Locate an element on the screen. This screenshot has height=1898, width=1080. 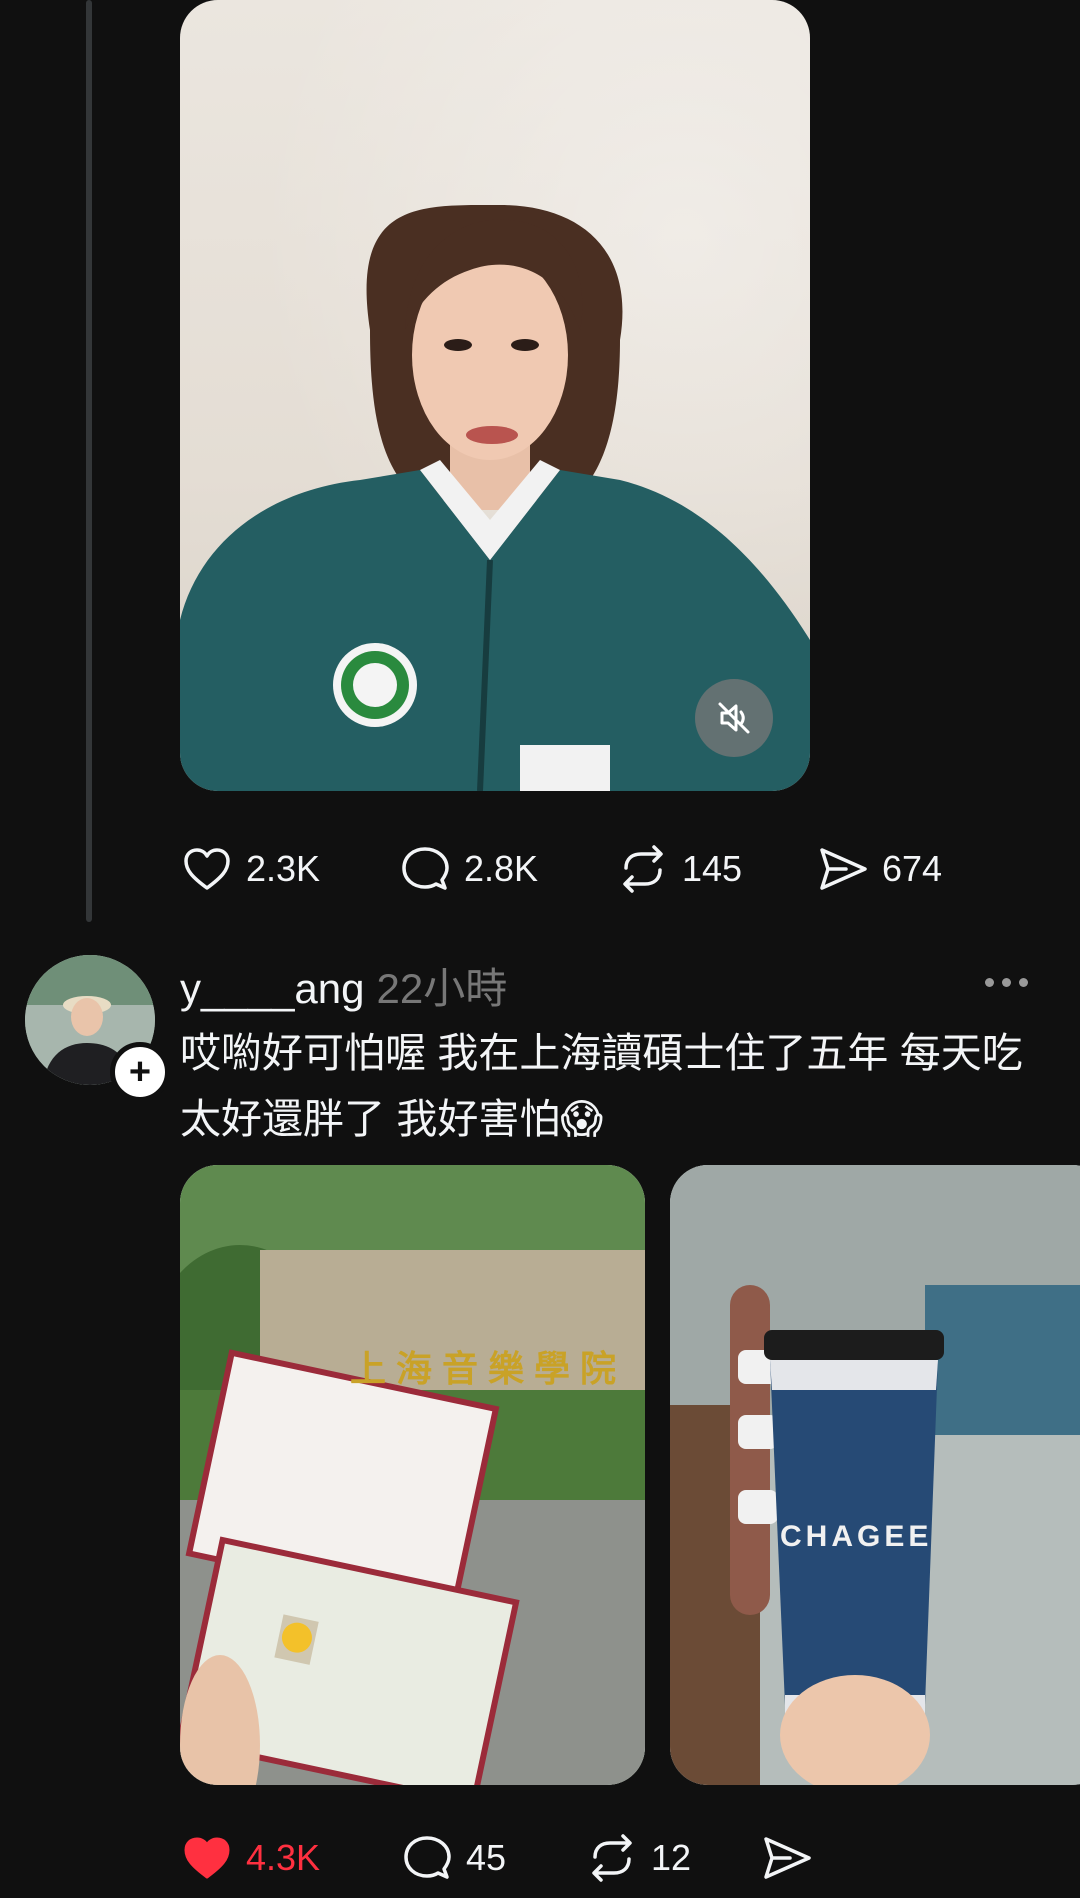
share-button: 674 is located at coordinates (879, 869).